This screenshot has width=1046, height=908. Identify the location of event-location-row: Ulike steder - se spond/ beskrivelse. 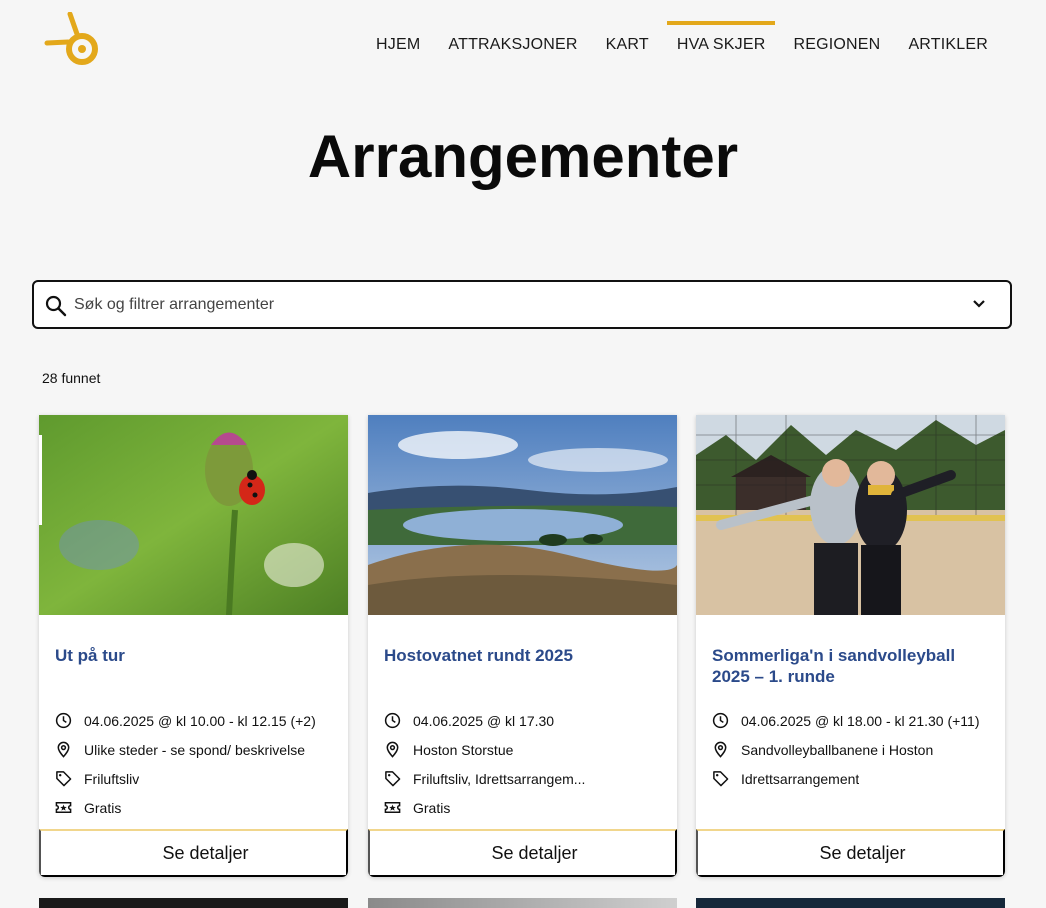
(200, 749).